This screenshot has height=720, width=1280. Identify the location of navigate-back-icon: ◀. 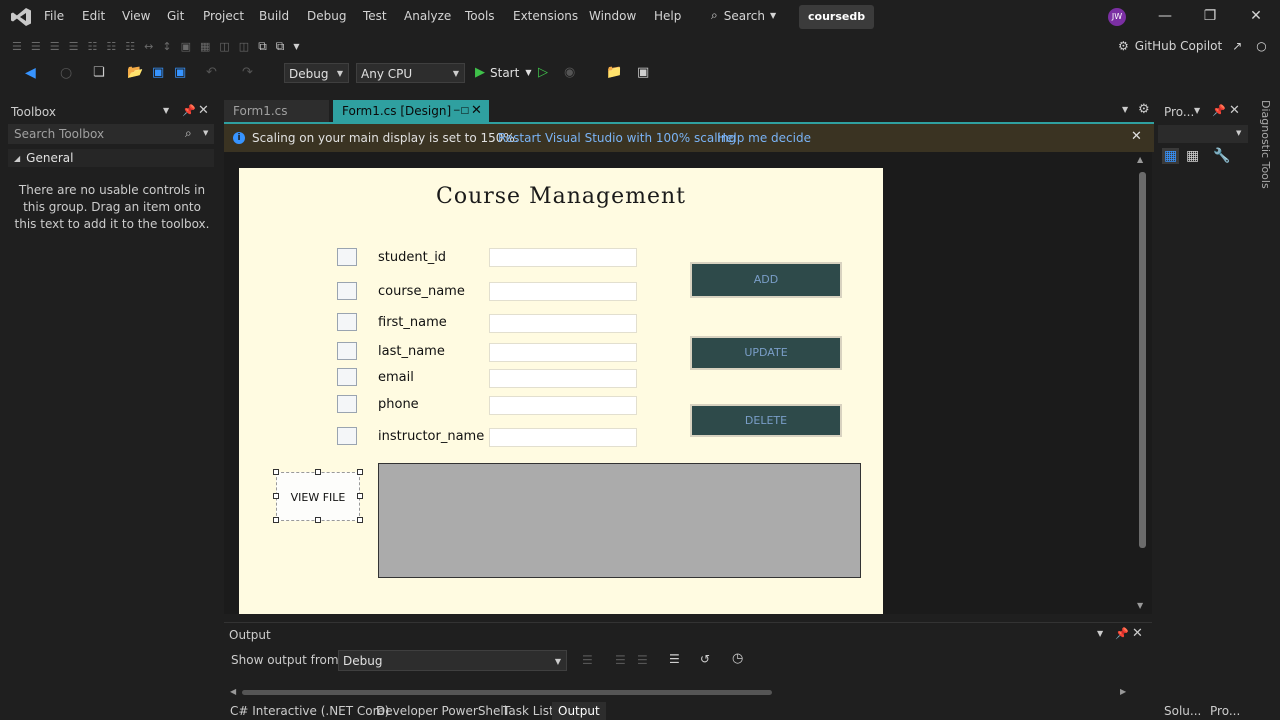
(30, 73).